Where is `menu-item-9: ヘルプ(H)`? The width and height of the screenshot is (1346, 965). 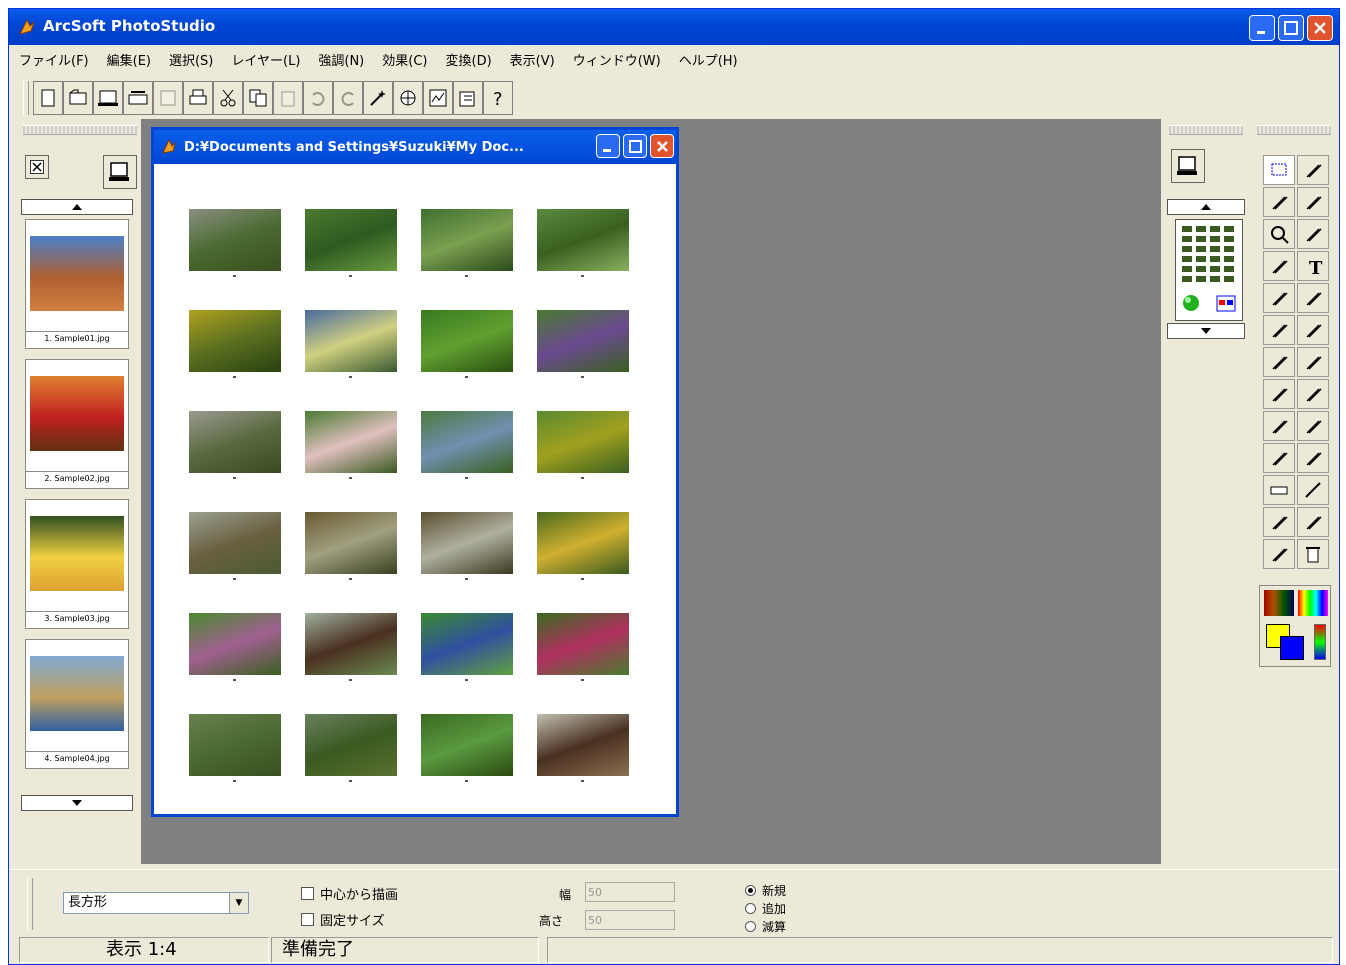
menu-item-9: ヘルプ(H) is located at coordinates (708, 59).